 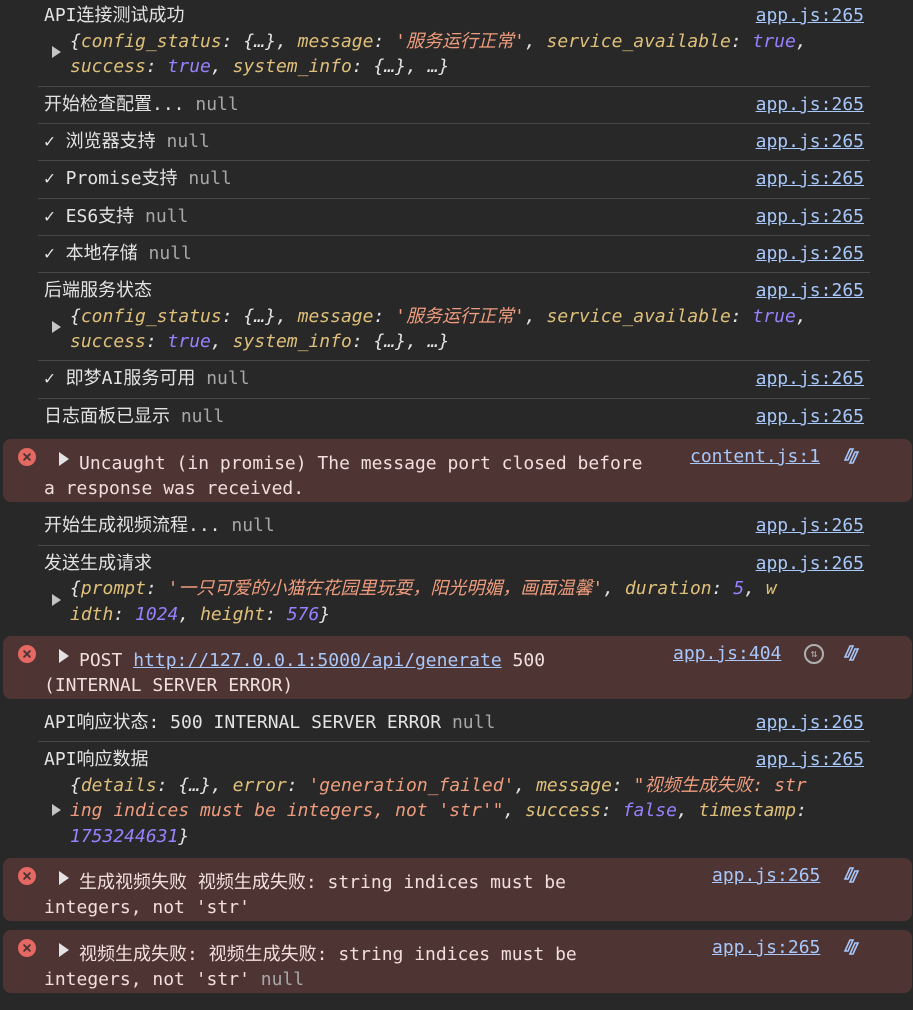 I want to click on log-row-check-config: 开始检查配置... null app.js:265, so click(x=456, y=105).